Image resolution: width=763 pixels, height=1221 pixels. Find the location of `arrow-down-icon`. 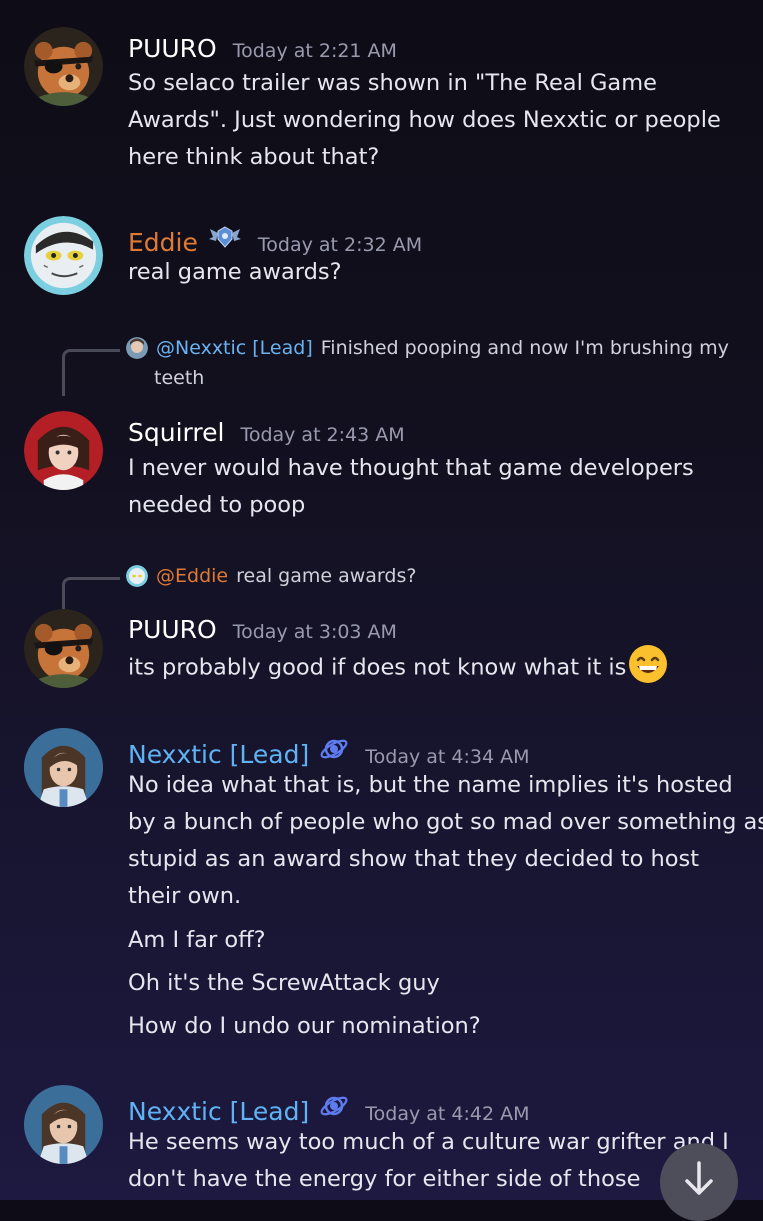

arrow-down-icon is located at coordinates (699, 1178).